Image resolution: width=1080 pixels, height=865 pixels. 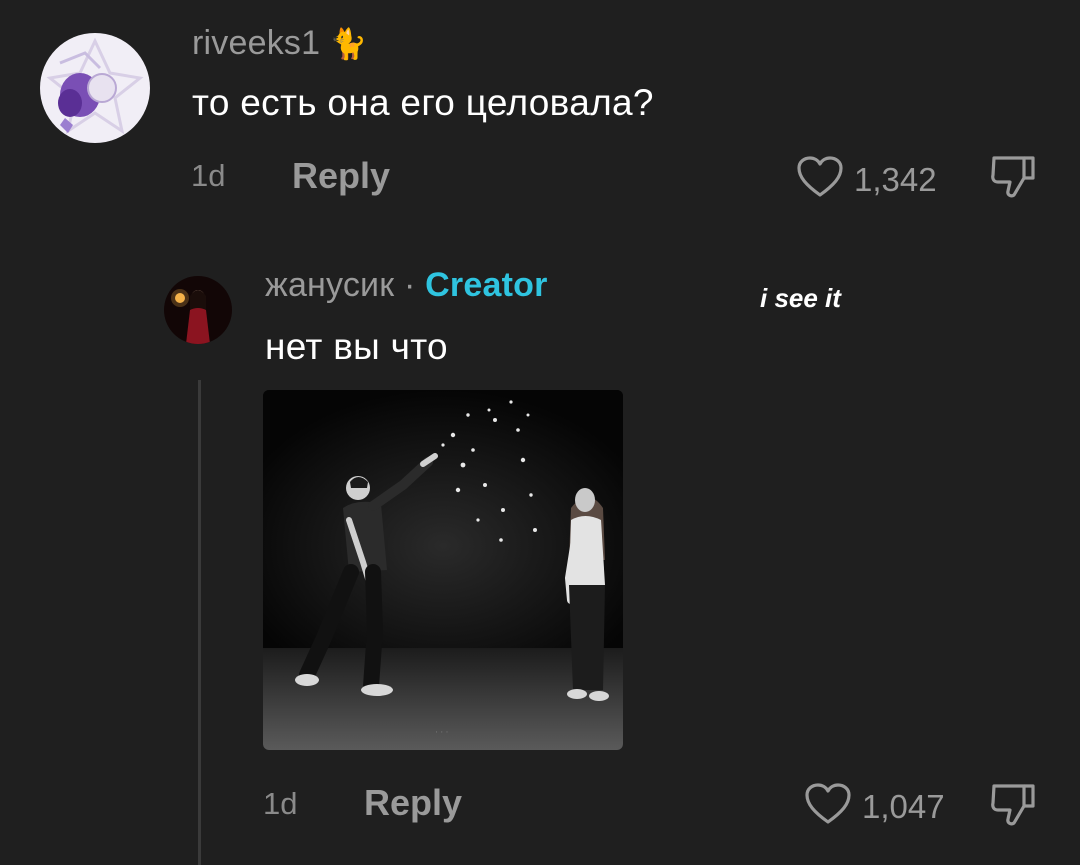 I want to click on reply-gif-image: · · ·, so click(x=443, y=570).